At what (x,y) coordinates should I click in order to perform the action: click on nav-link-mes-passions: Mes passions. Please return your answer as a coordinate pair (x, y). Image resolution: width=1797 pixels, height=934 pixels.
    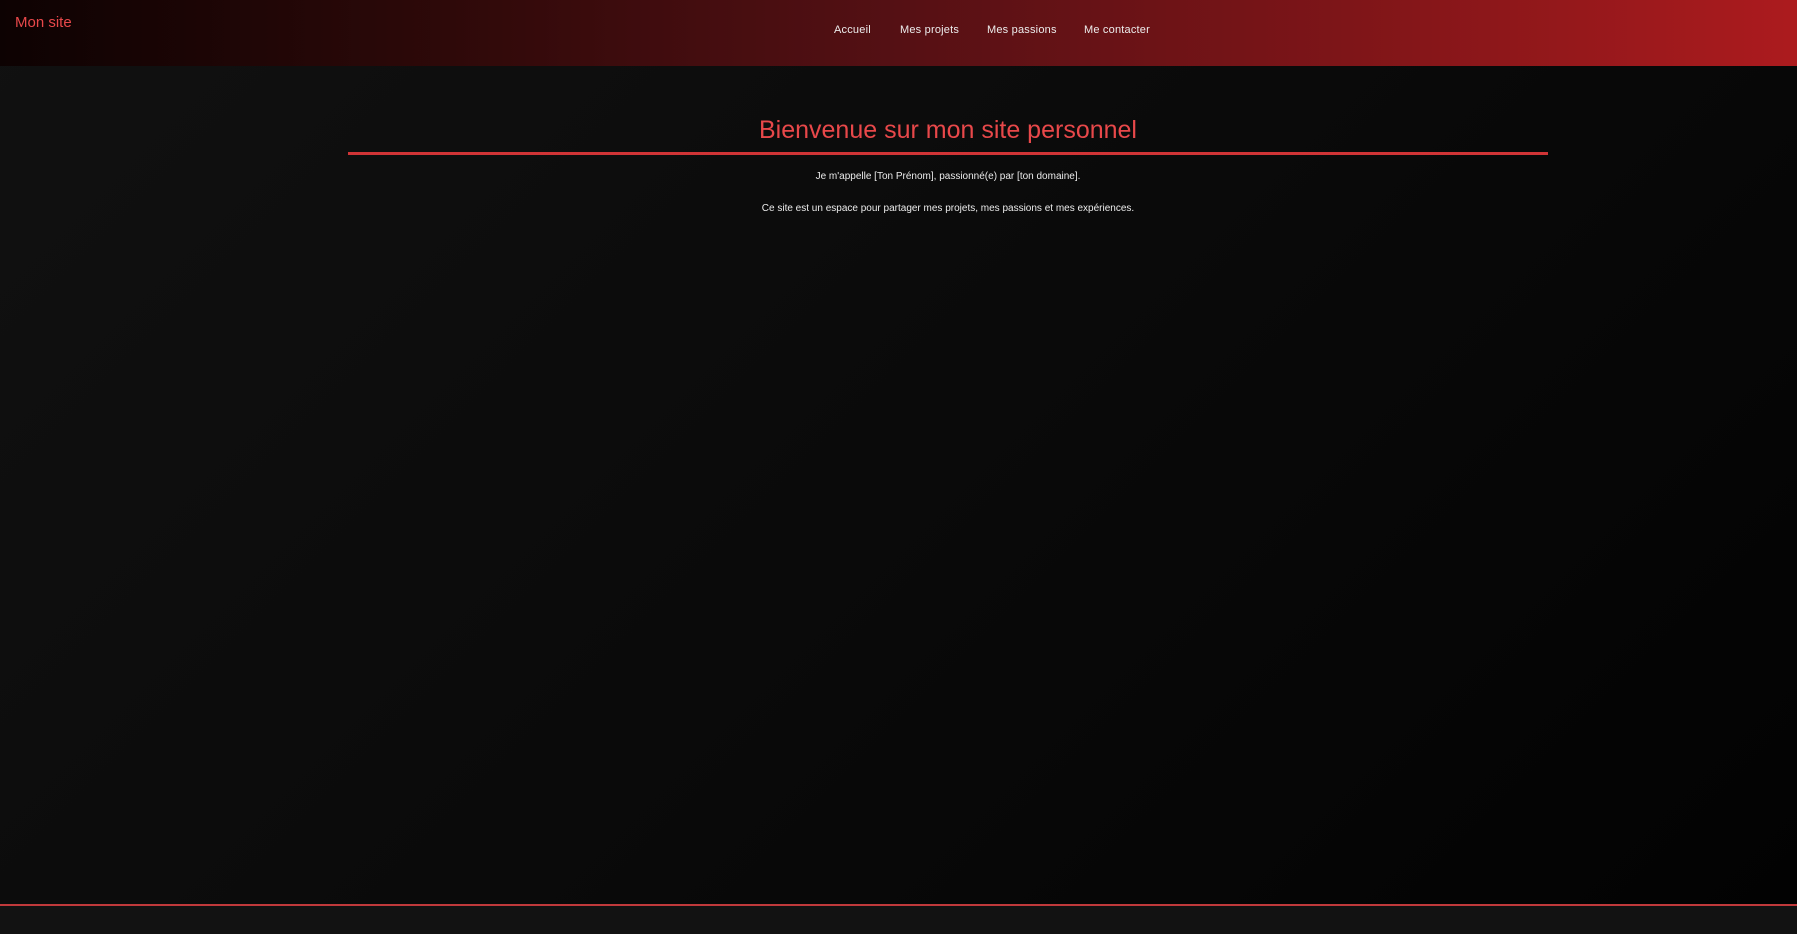
    Looking at the image, I should click on (1022, 30).